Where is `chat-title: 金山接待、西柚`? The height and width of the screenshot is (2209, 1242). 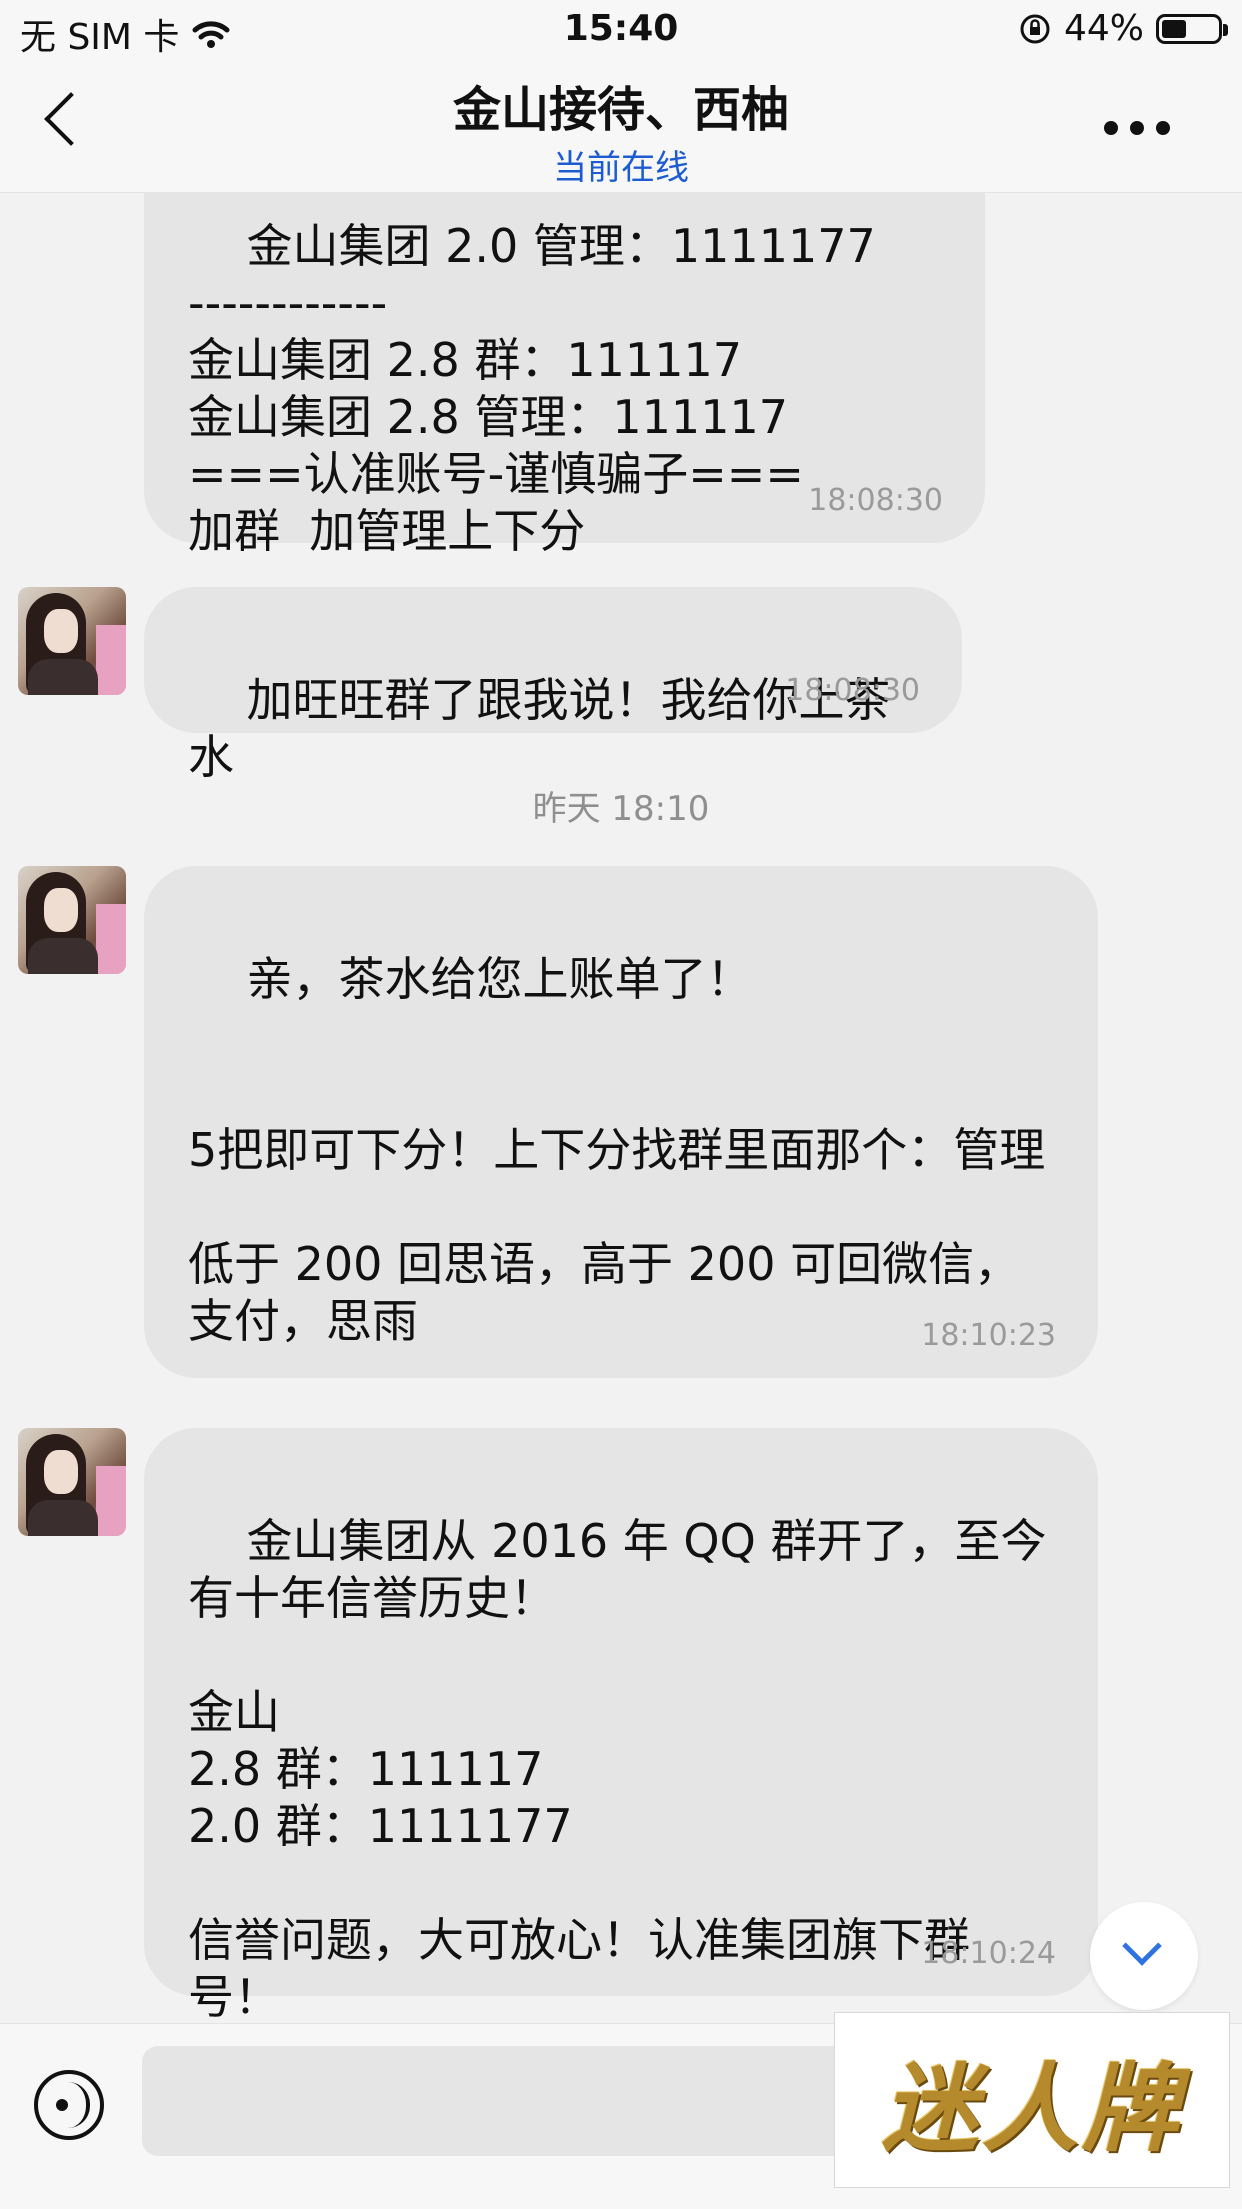
chat-title: 金山接待、西柚 is located at coordinates (620, 110).